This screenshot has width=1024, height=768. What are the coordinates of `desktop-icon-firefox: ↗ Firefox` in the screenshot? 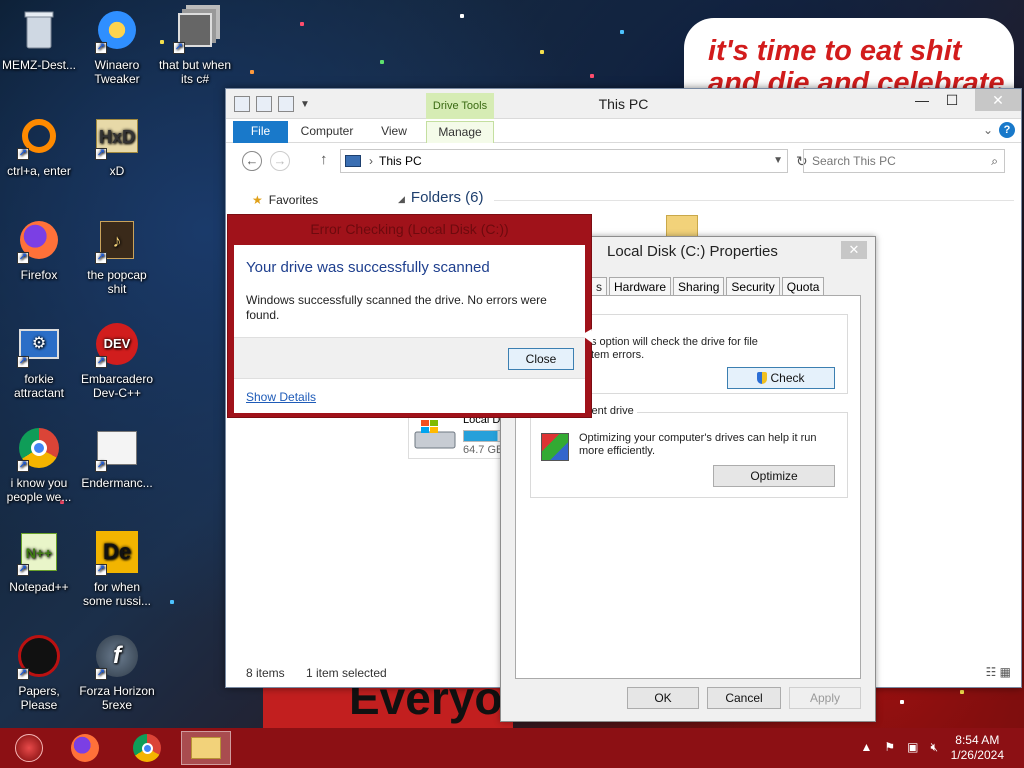 It's located at (39, 249).